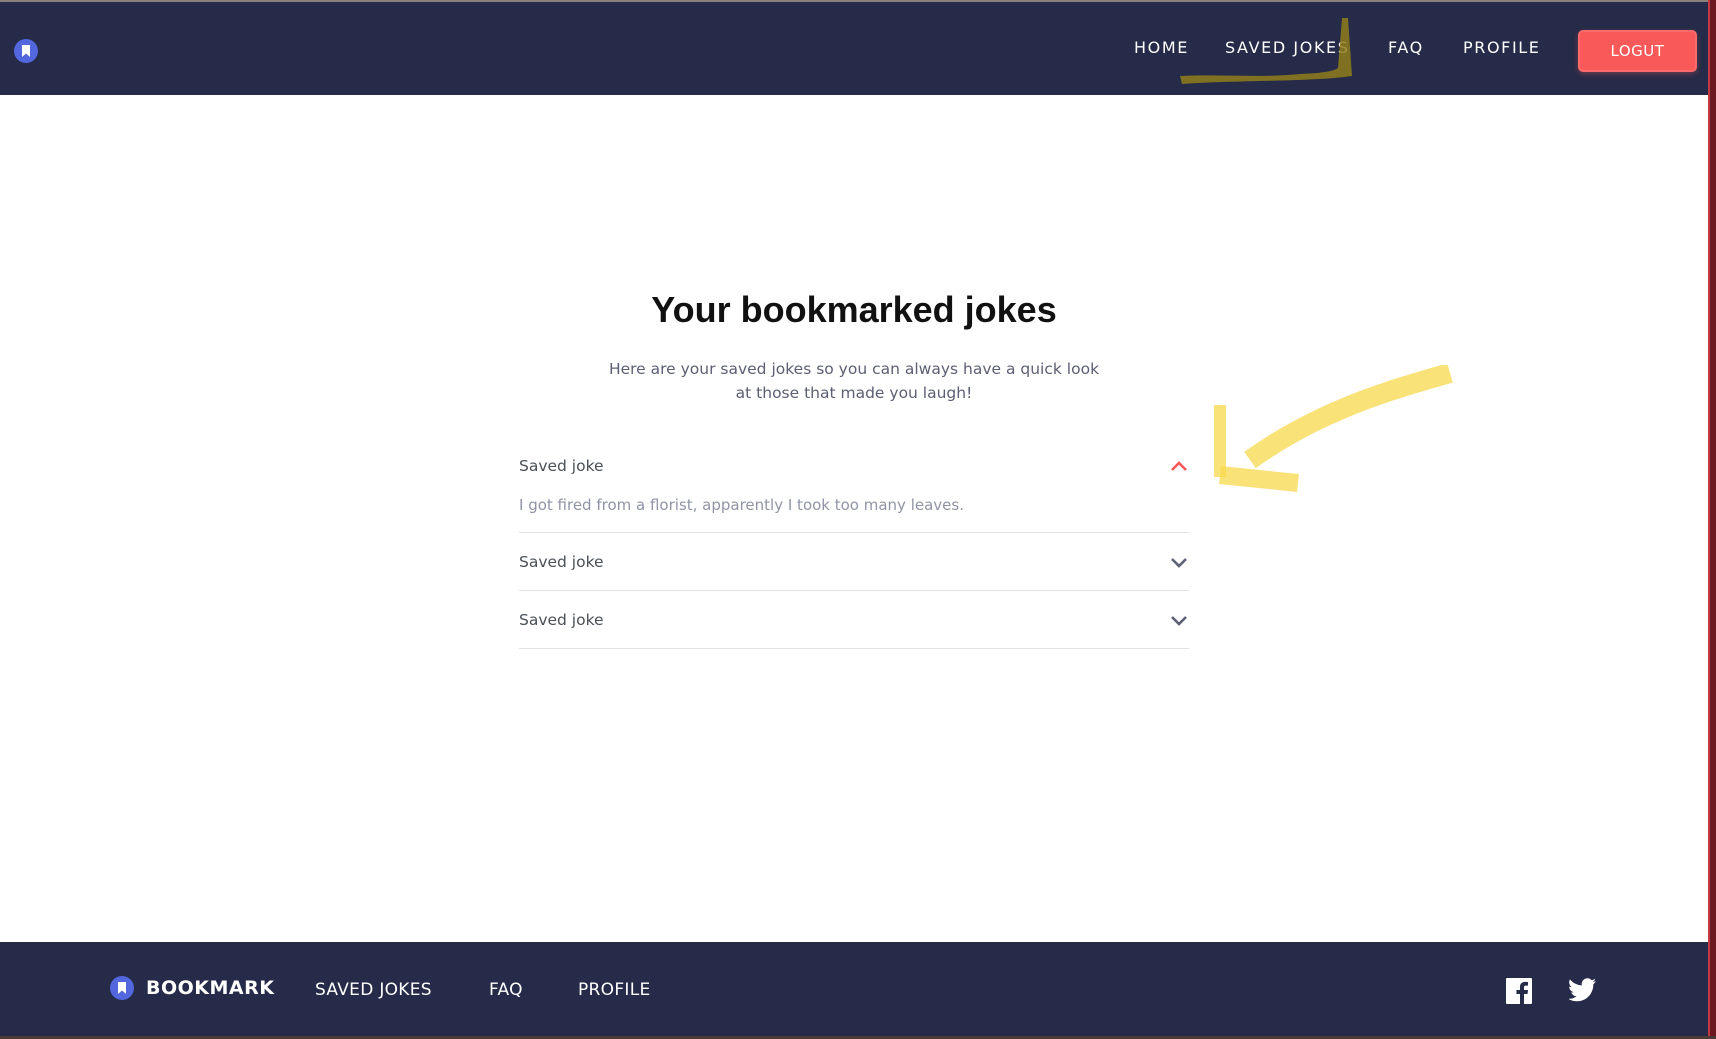 The width and height of the screenshot is (1716, 1039). What do you see at coordinates (854, 989) in the screenshot?
I see `site-footer: BOOKMARK SAVED JOKES FAQ PROFILE` at bounding box center [854, 989].